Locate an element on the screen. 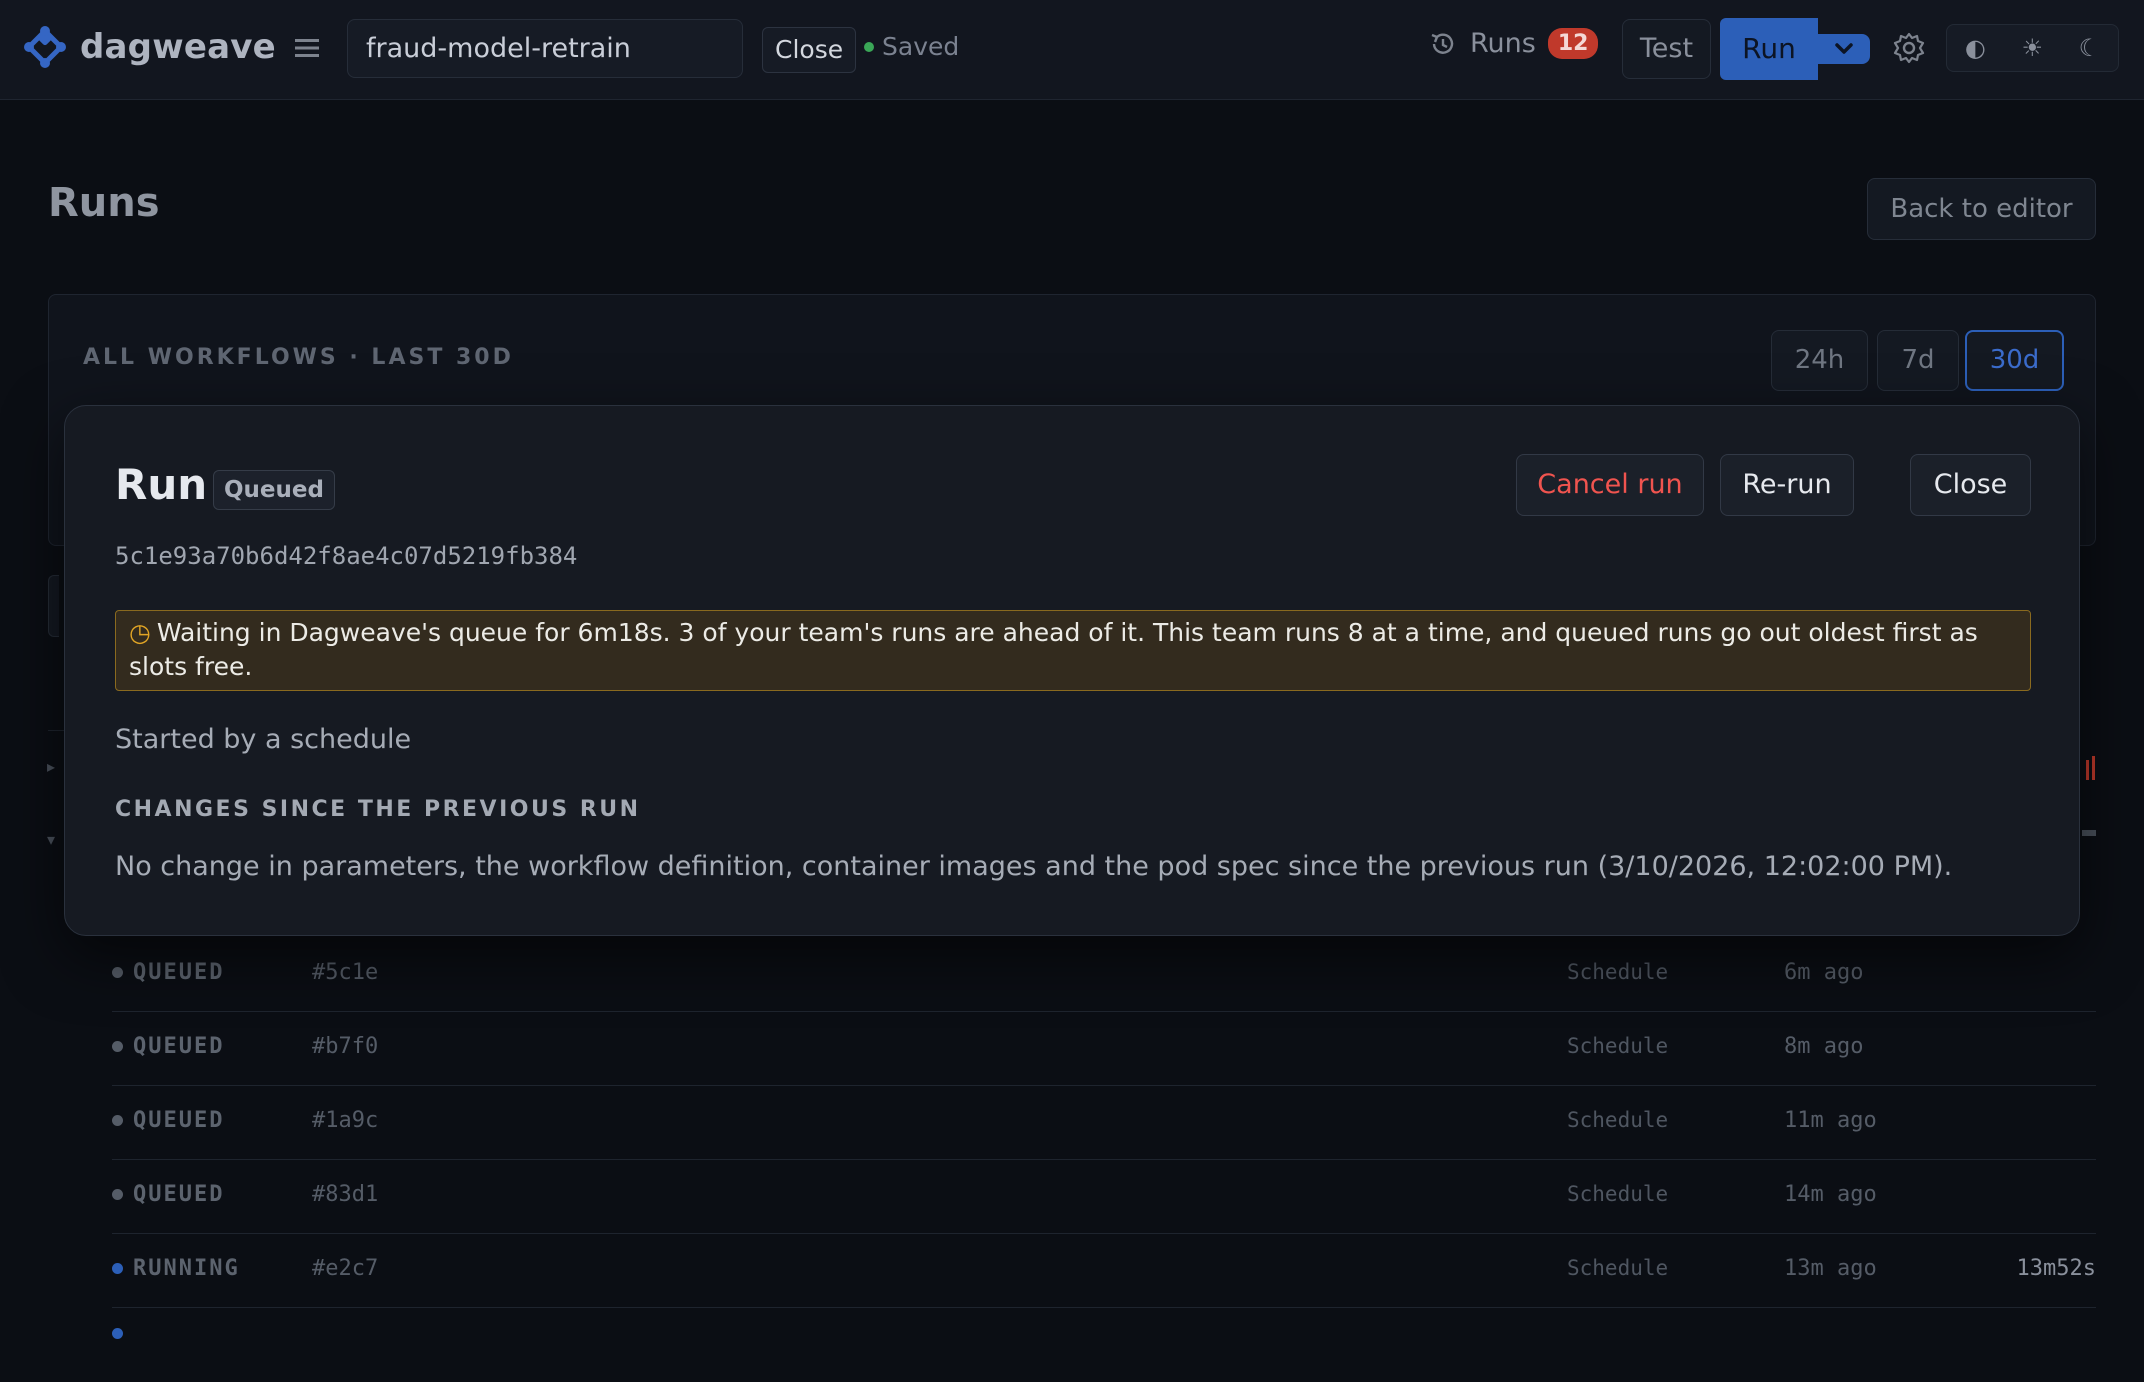 This screenshot has width=2144, height=1382. brand: dagweave is located at coordinates (150, 47).